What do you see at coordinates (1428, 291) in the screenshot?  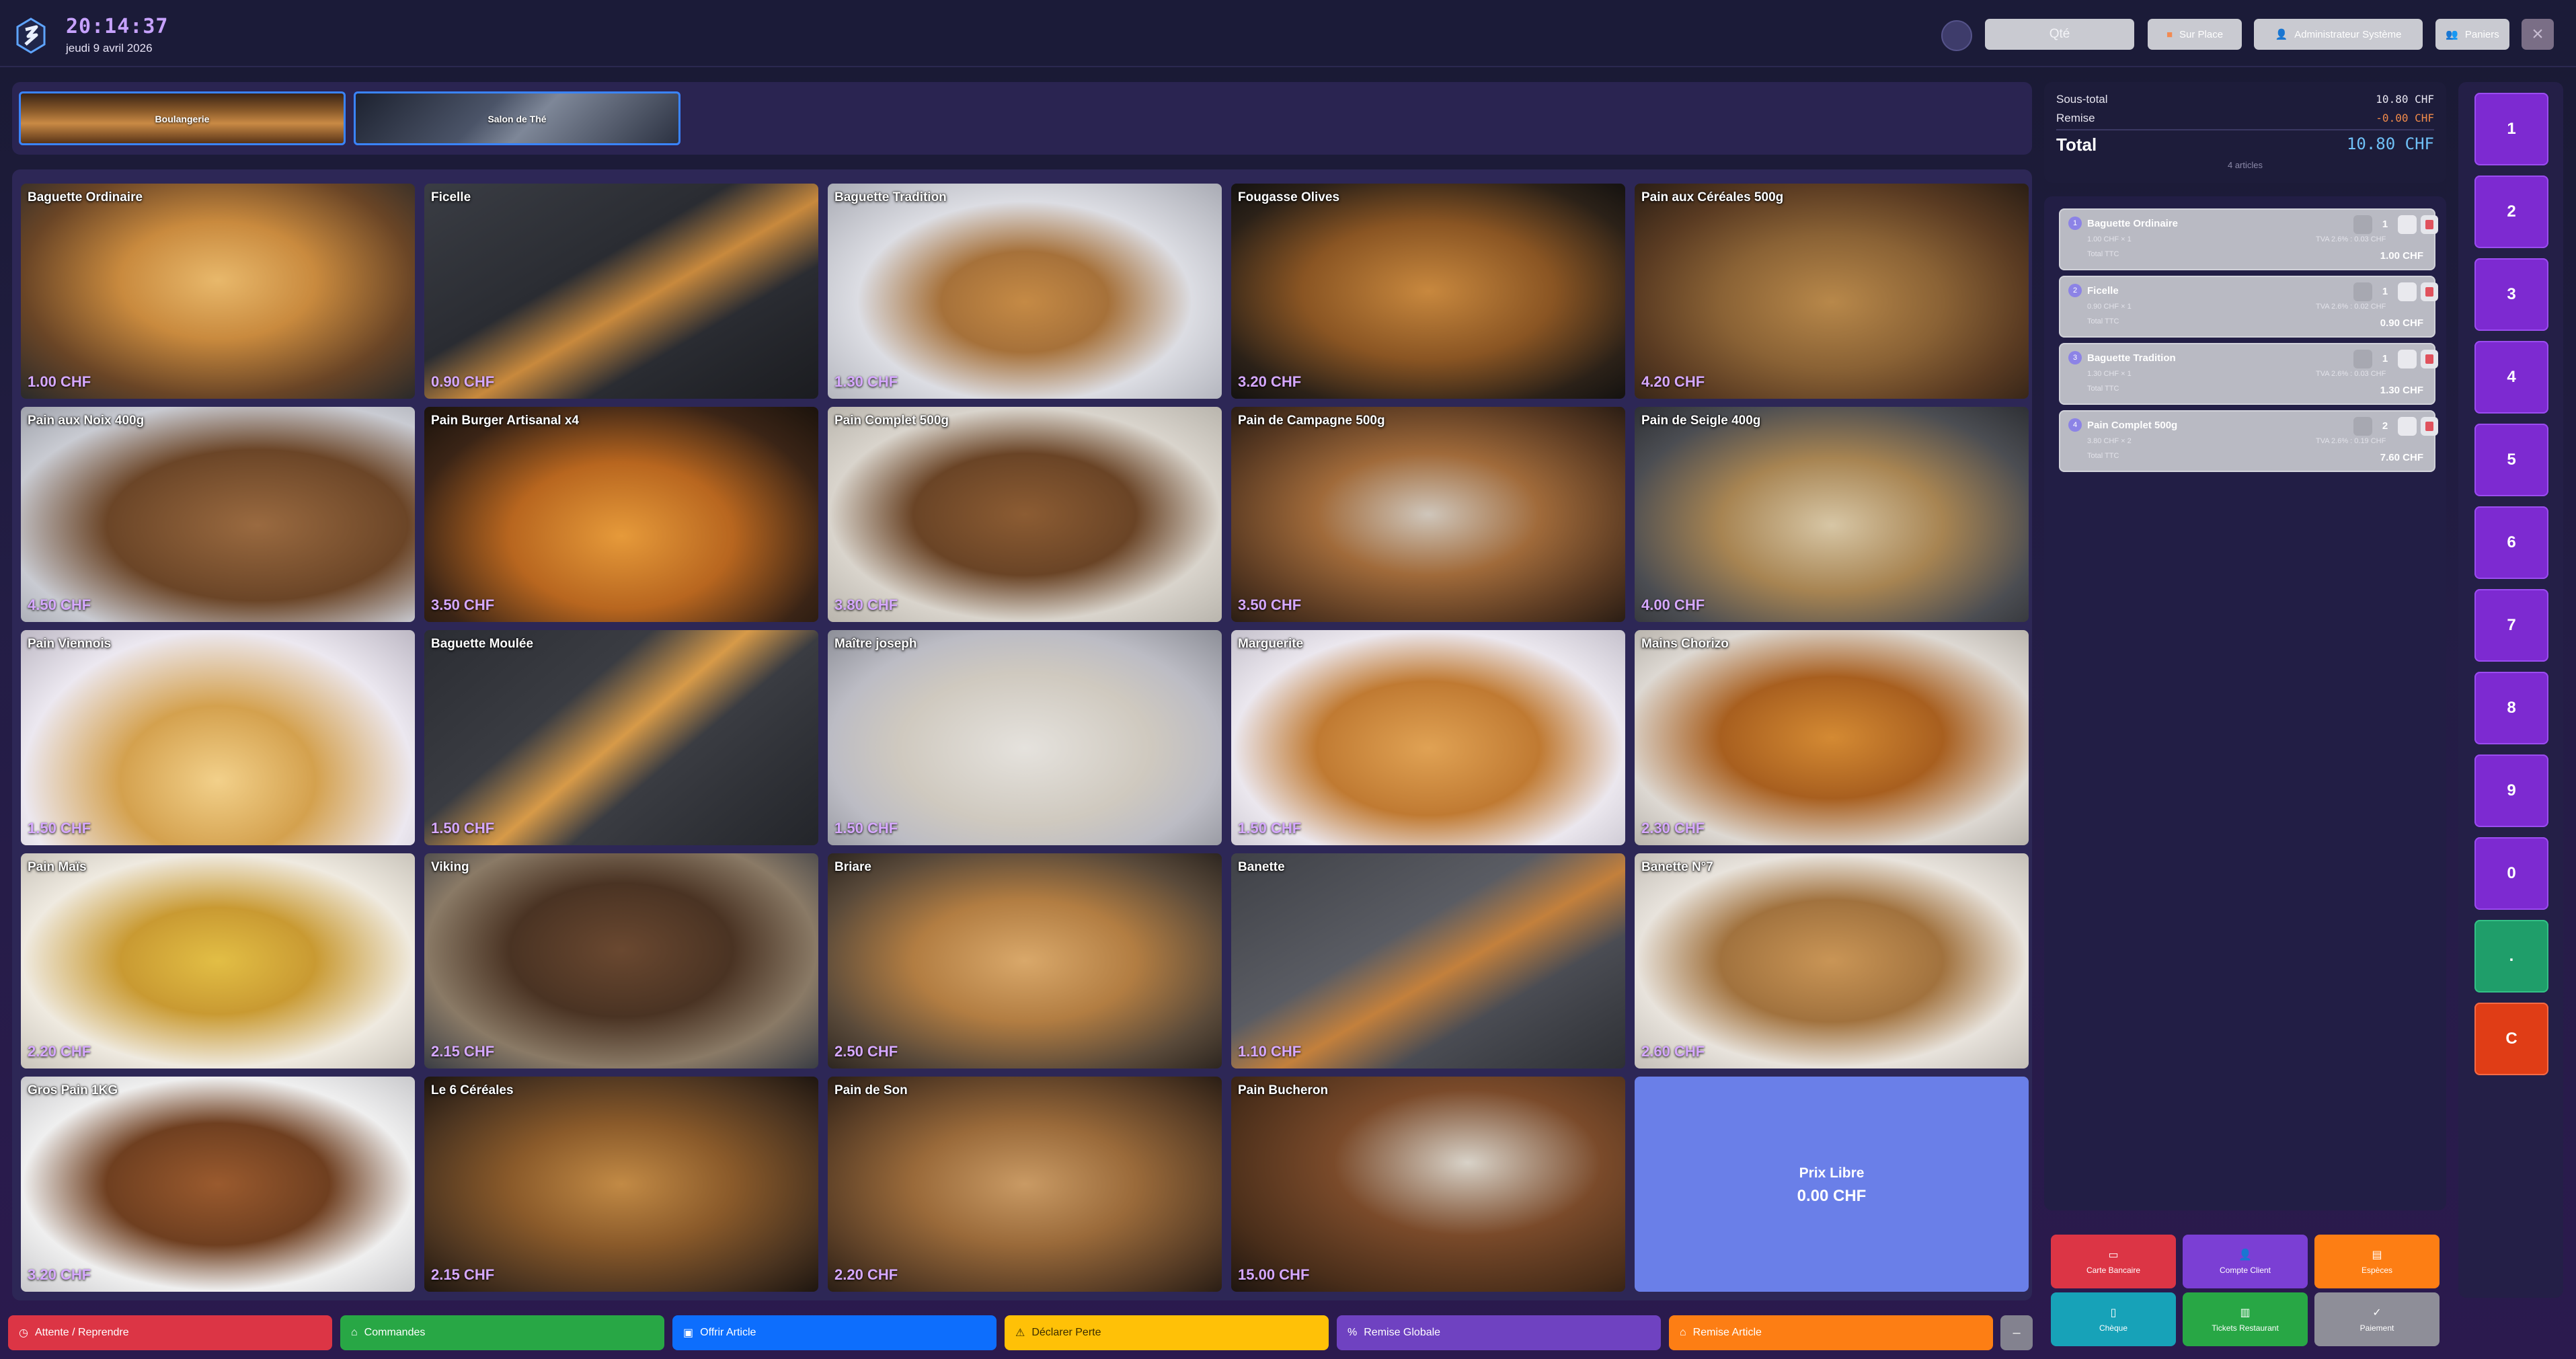 I see `product-tile: Fougasse Olives 3.20 CHF` at bounding box center [1428, 291].